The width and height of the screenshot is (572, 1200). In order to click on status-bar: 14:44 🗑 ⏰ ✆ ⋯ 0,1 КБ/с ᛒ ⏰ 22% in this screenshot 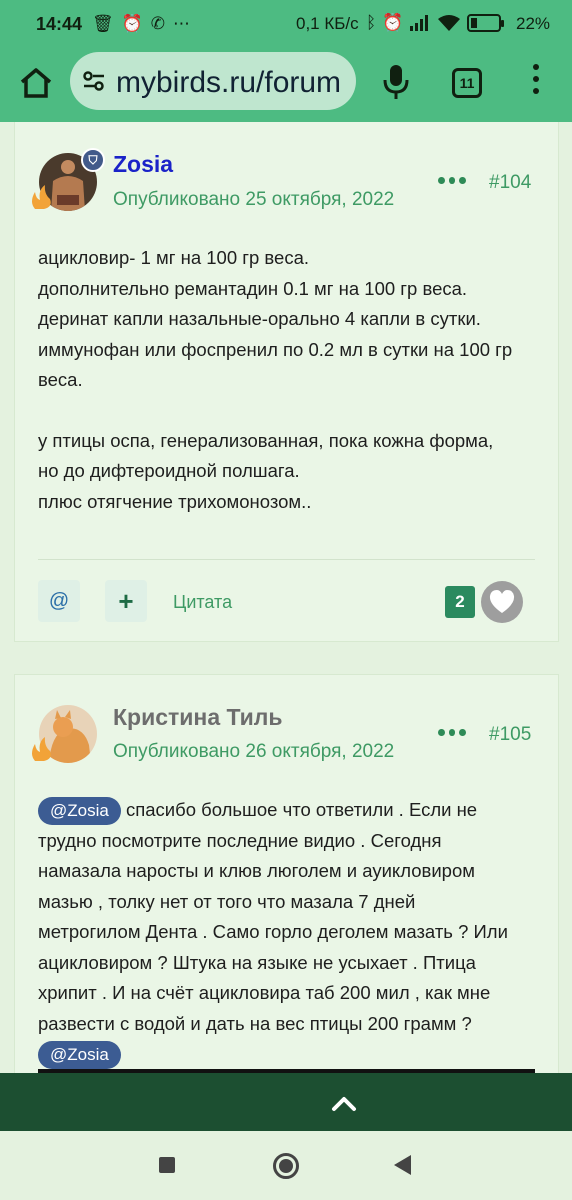, I will do `click(286, 25)`.